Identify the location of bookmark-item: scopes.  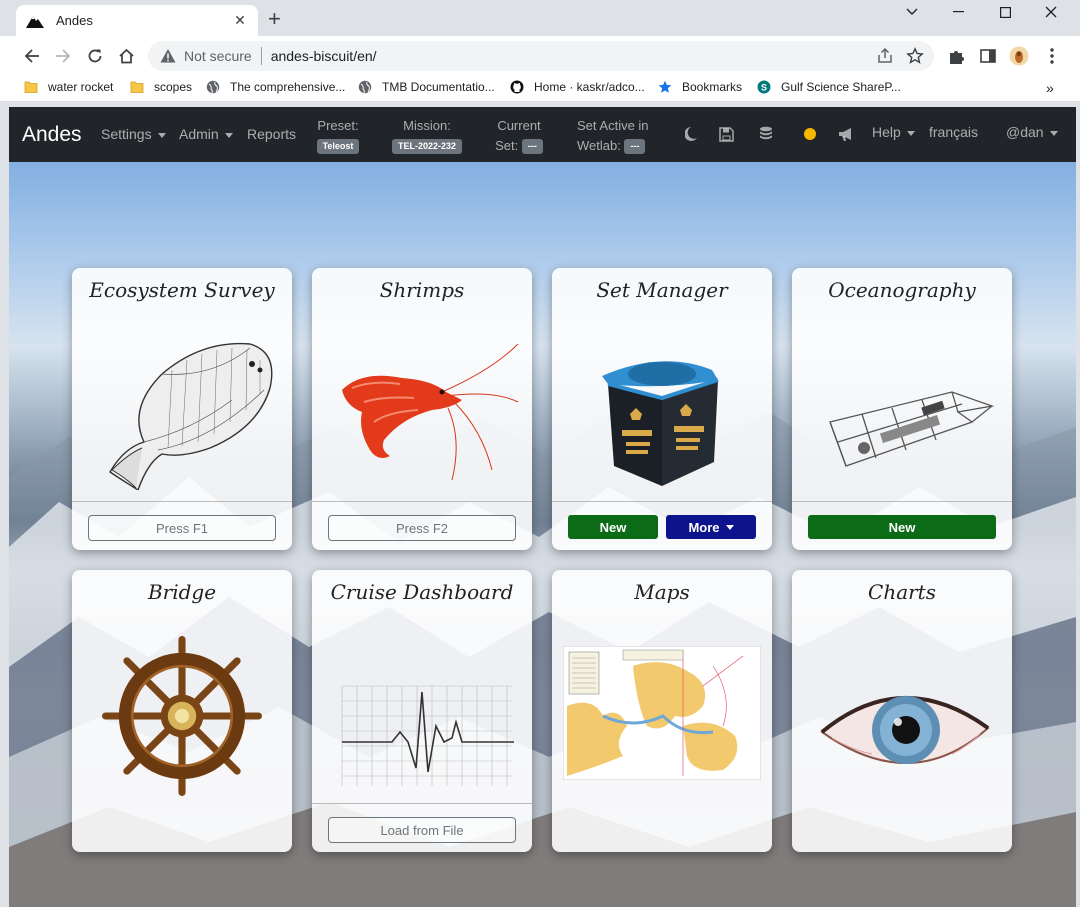
(161, 87).